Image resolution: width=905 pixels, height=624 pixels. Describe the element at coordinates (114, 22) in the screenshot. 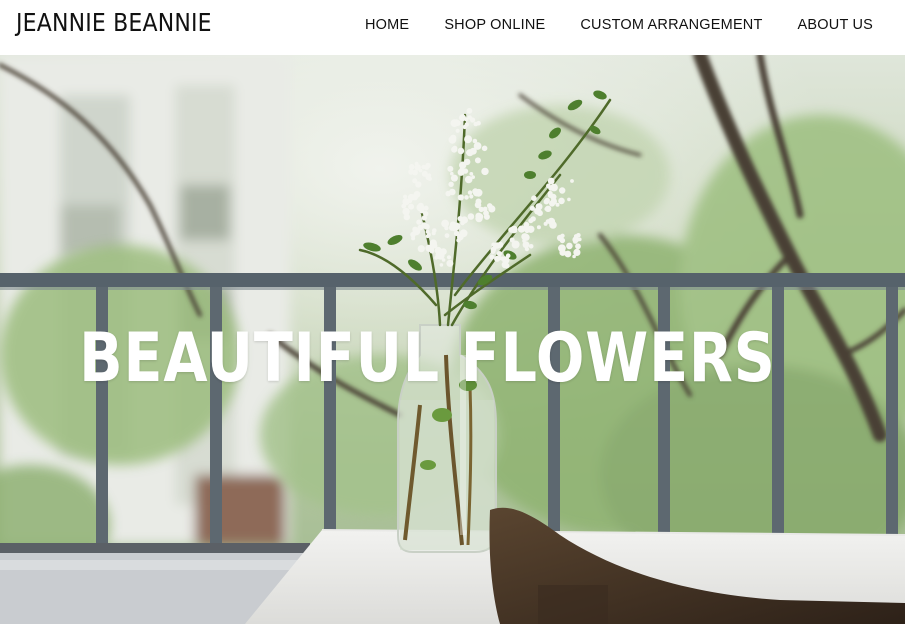

I see `brand-logo: JEANNIE BEANNIE` at that location.